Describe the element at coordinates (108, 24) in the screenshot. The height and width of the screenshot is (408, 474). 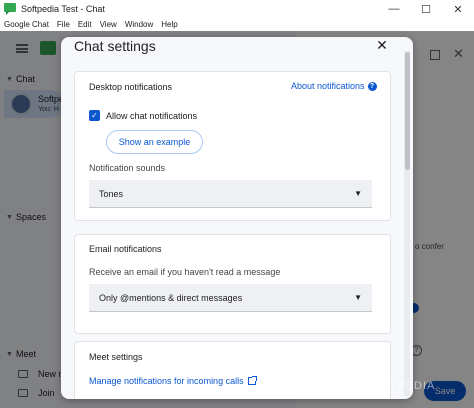
I see `menu-view: View` at that location.